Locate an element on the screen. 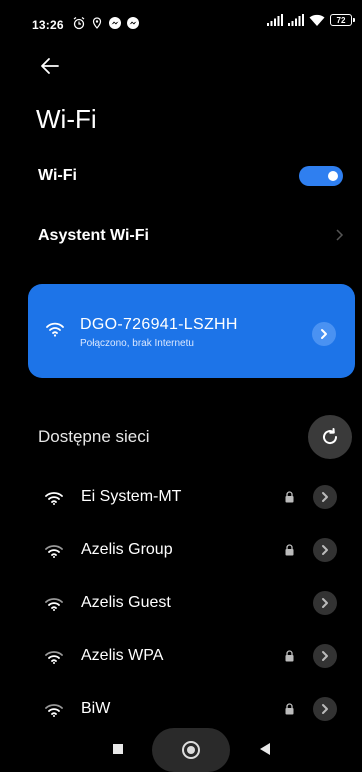 Image resolution: width=362 pixels, height=772 pixels. status-bar: 13:26 72 is located at coordinates (181, 20).